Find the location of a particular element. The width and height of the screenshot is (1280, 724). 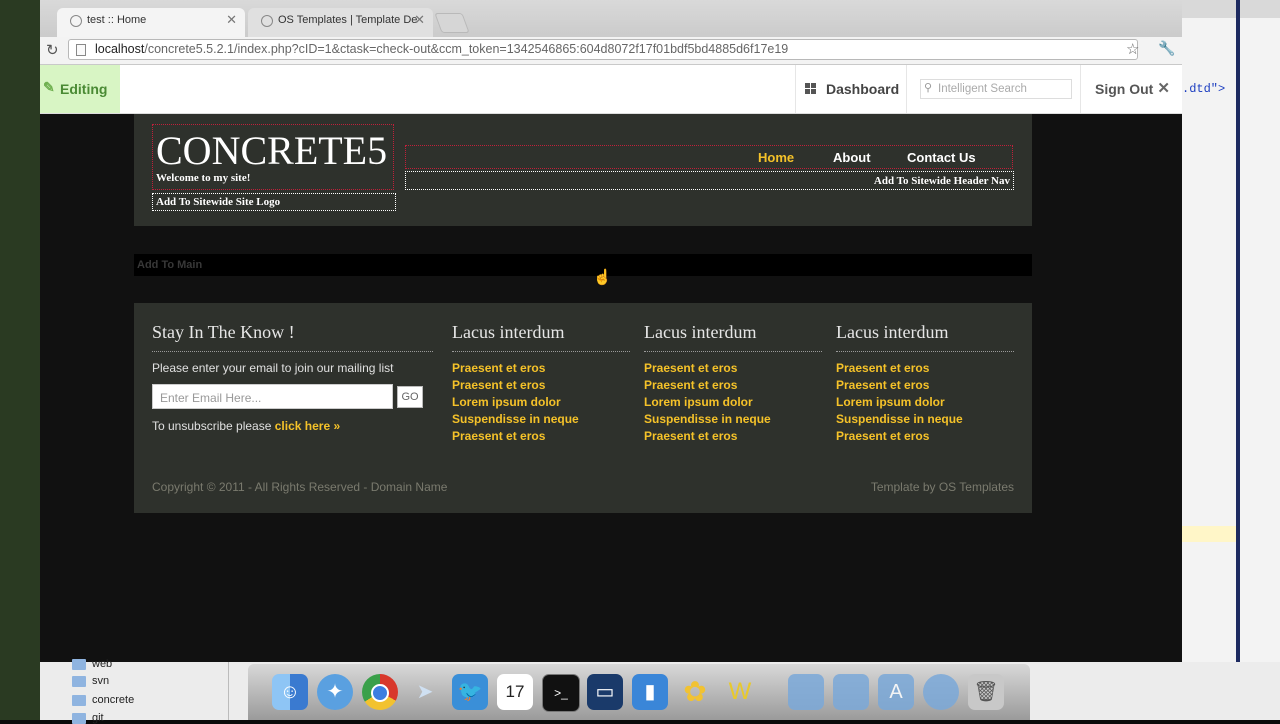

trash-icon: 🗑 is located at coordinates (986, 692).